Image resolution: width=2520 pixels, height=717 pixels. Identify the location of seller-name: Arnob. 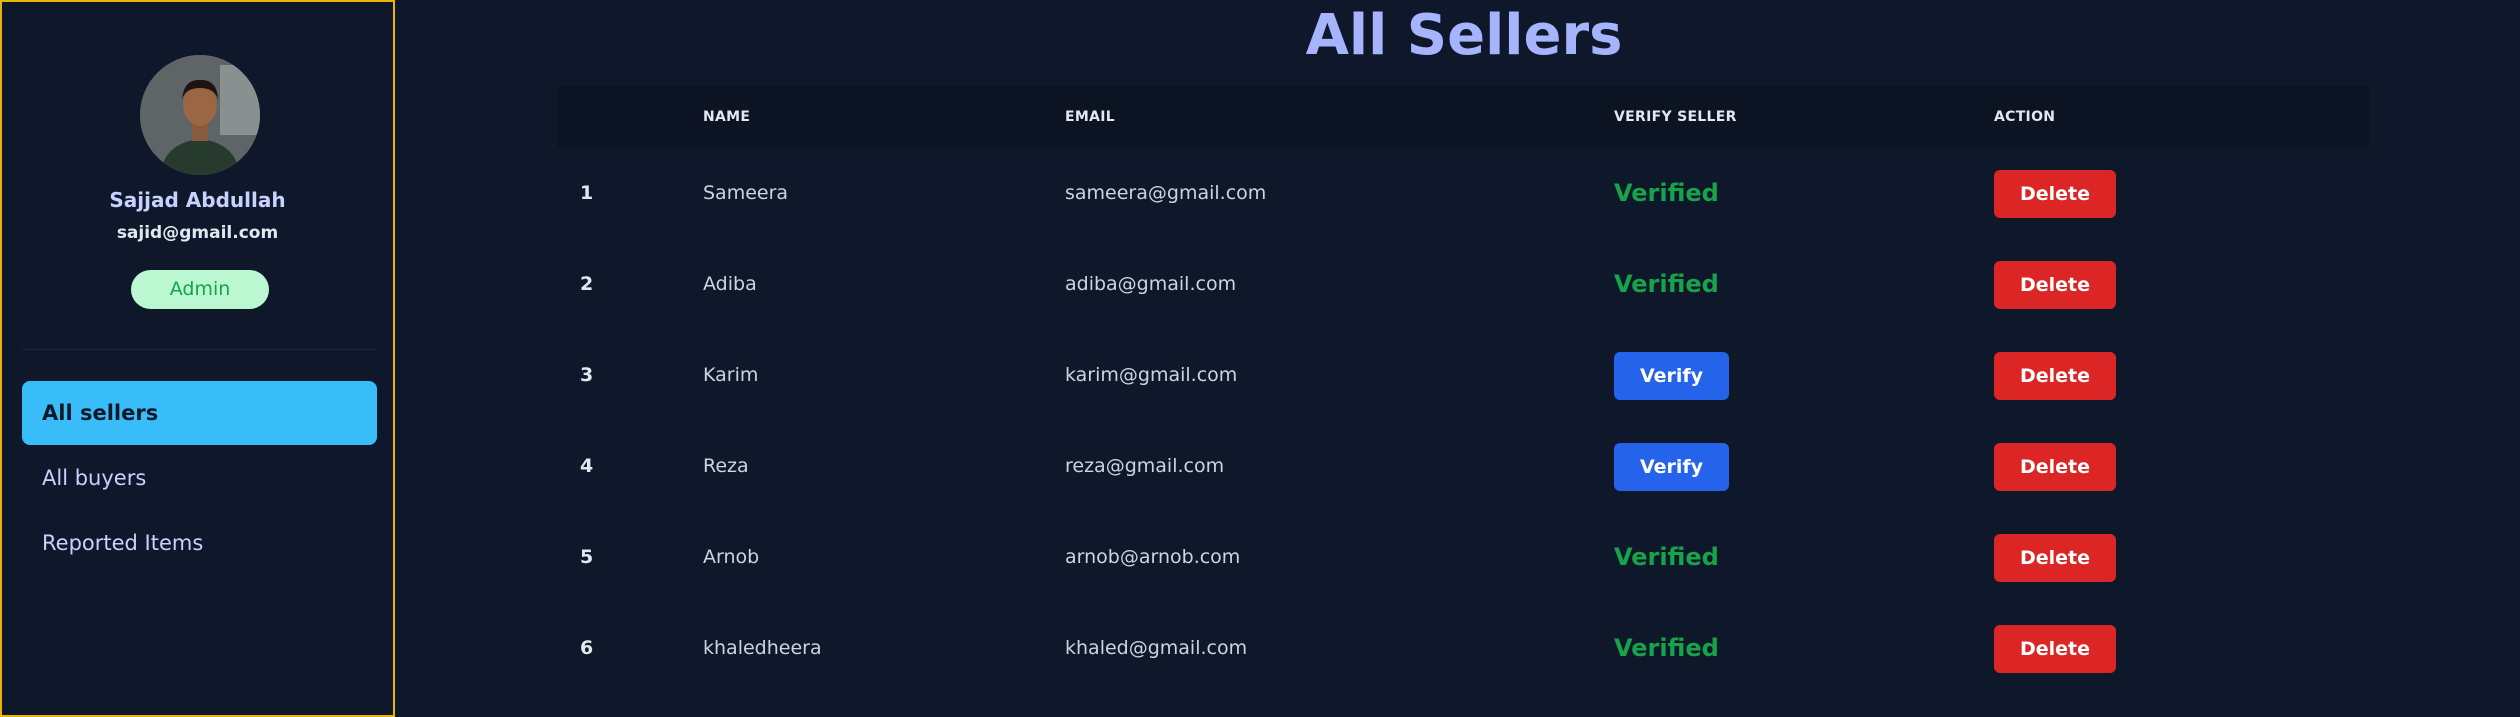
(731, 557).